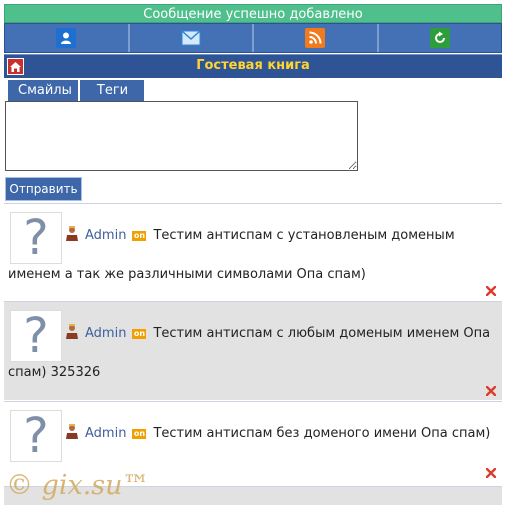 This screenshot has height=505, width=515. I want to click on watermark: © gix.su™, so click(78, 485).